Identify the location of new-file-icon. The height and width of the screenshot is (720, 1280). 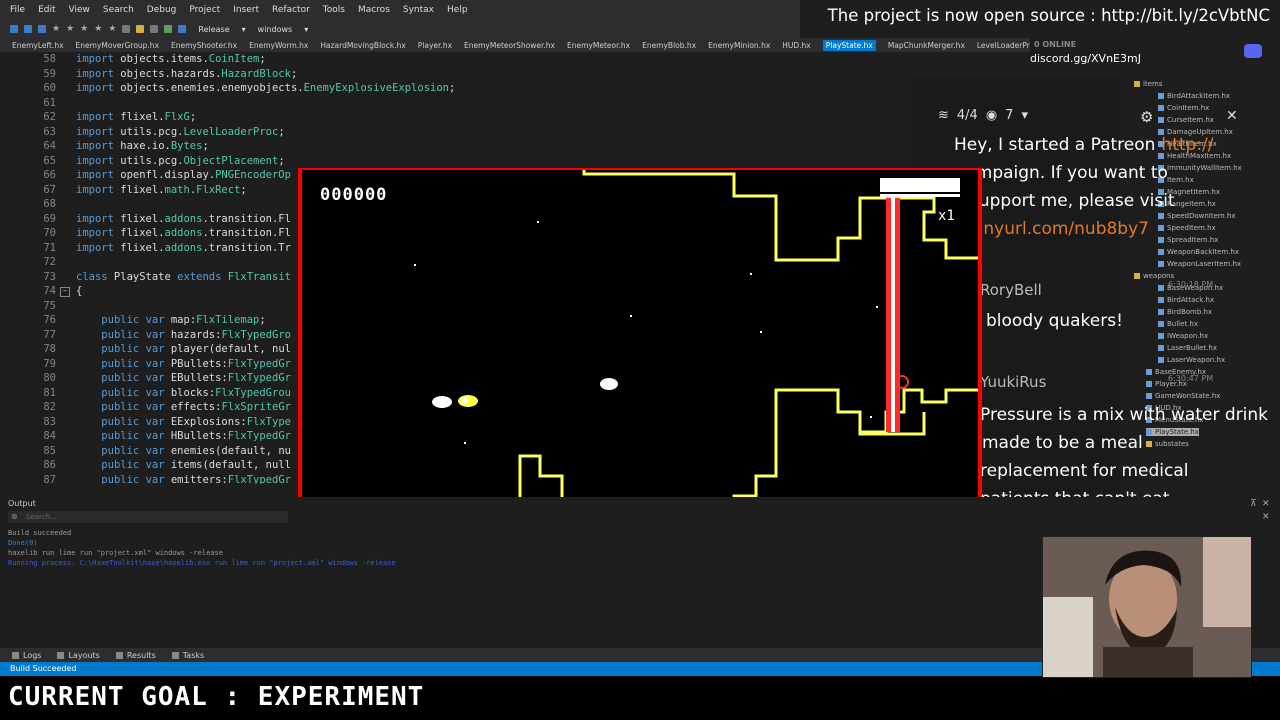
(14, 29).